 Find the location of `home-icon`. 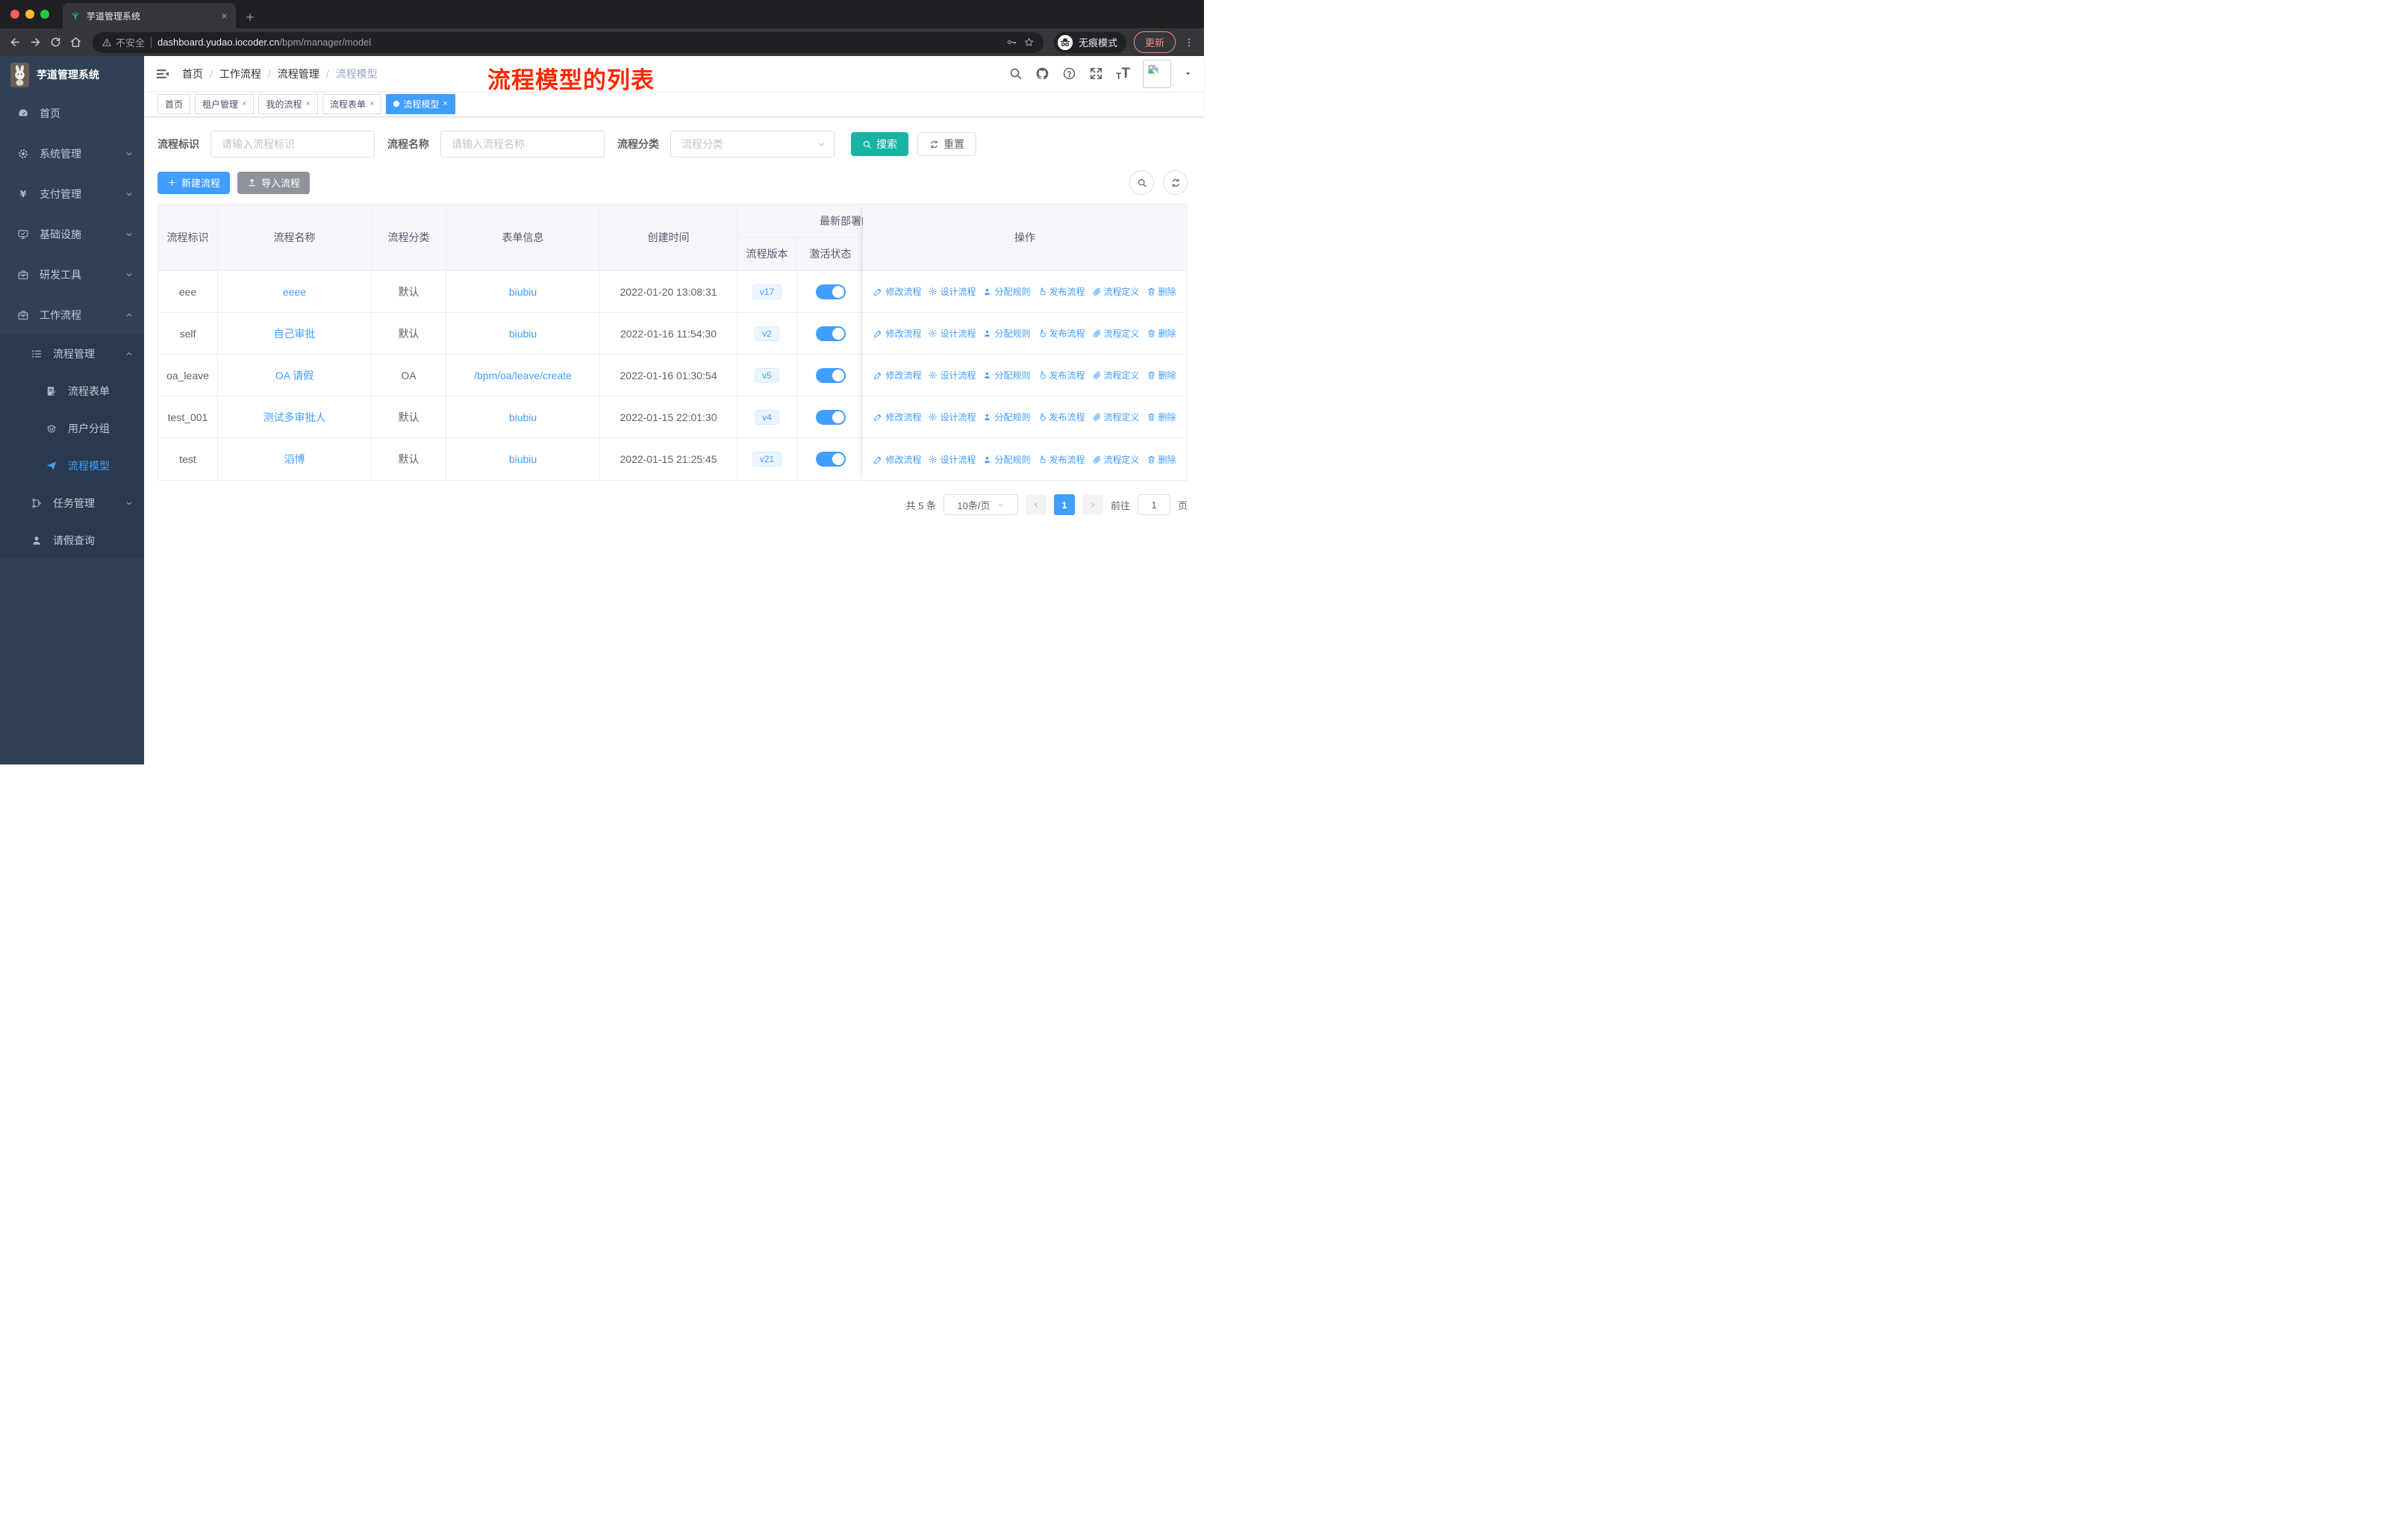

home-icon is located at coordinates (75, 42).